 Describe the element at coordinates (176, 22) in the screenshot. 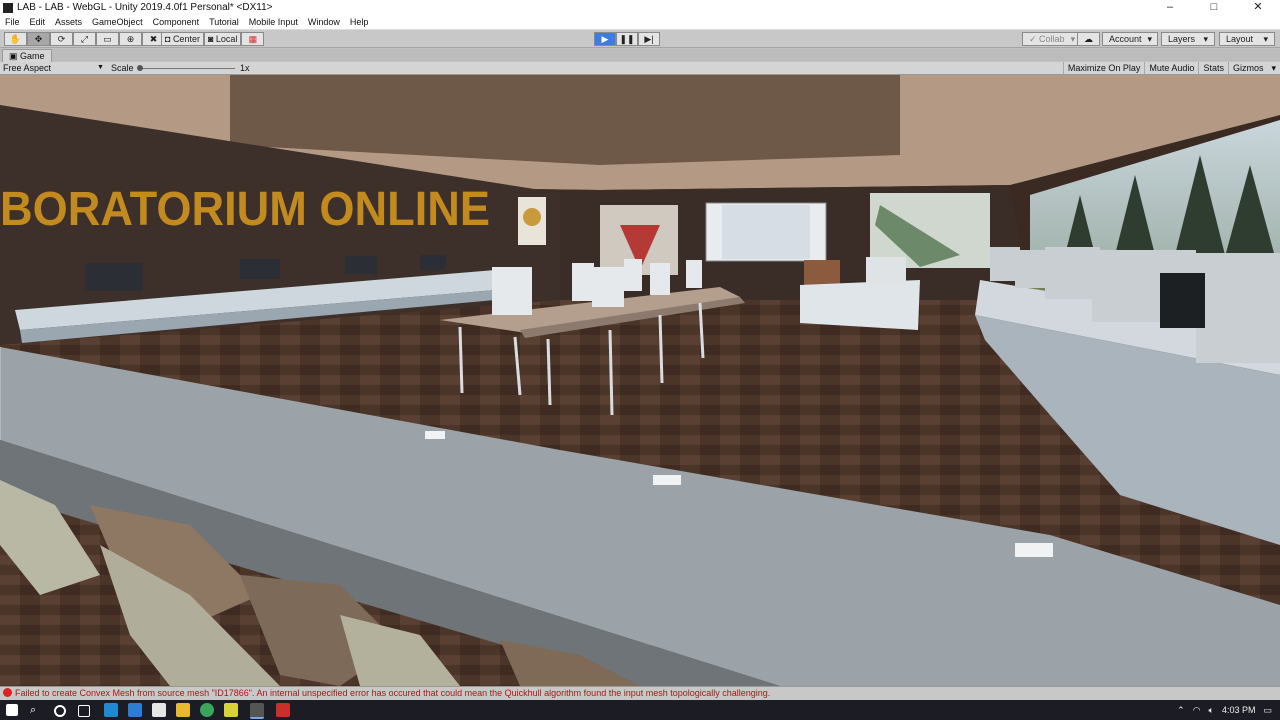

I see `menu-component: Component` at that location.